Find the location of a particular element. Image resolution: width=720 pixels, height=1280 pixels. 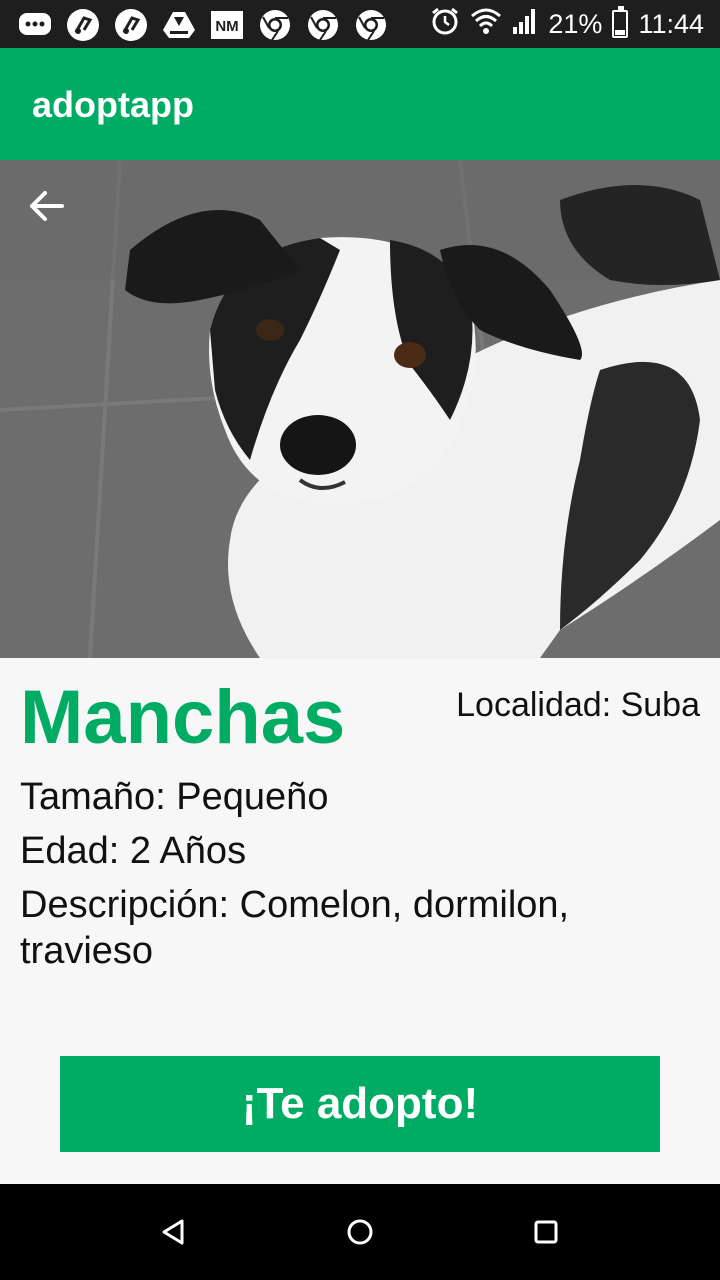

battery-percent: 21% is located at coordinates (575, 23).